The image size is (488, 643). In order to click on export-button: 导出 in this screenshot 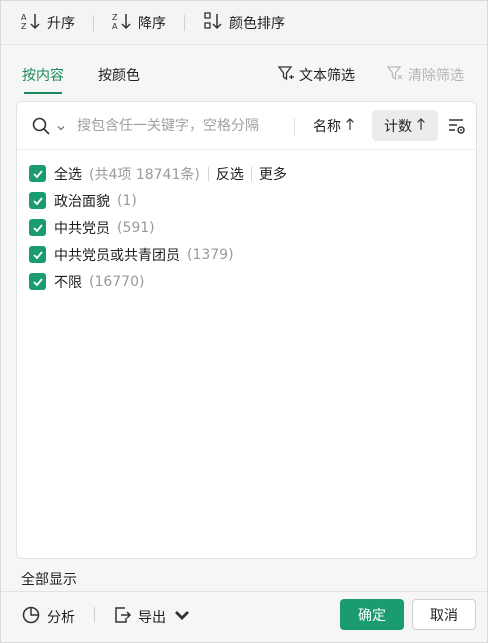, I will do `click(152, 617)`.